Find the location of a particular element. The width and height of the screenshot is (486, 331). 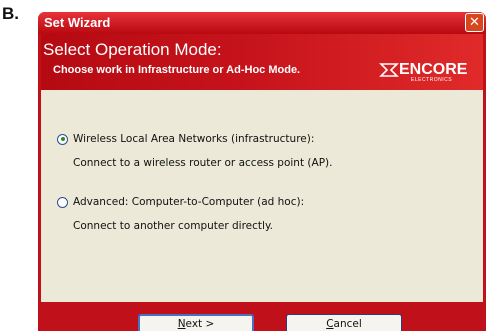

figure-label: B. is located at coordinates (10, 13).